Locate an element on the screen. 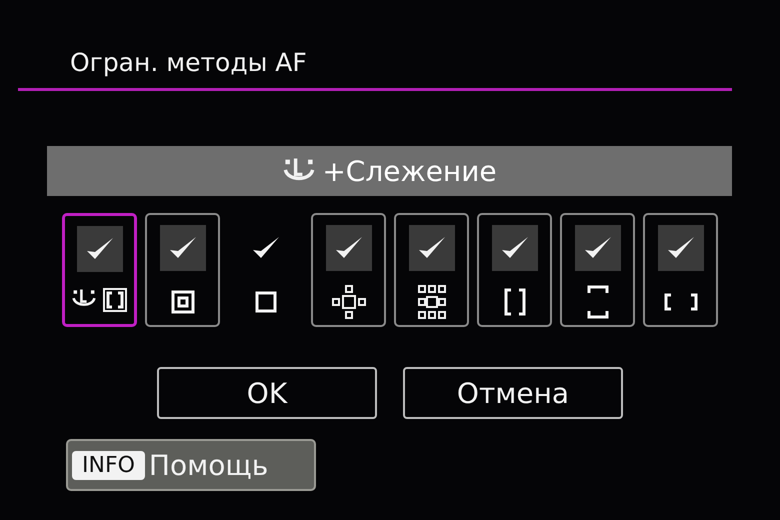 The height and width of the screenshot is (520, 780). help-label: Помощь is located at coordinates (208, 465).